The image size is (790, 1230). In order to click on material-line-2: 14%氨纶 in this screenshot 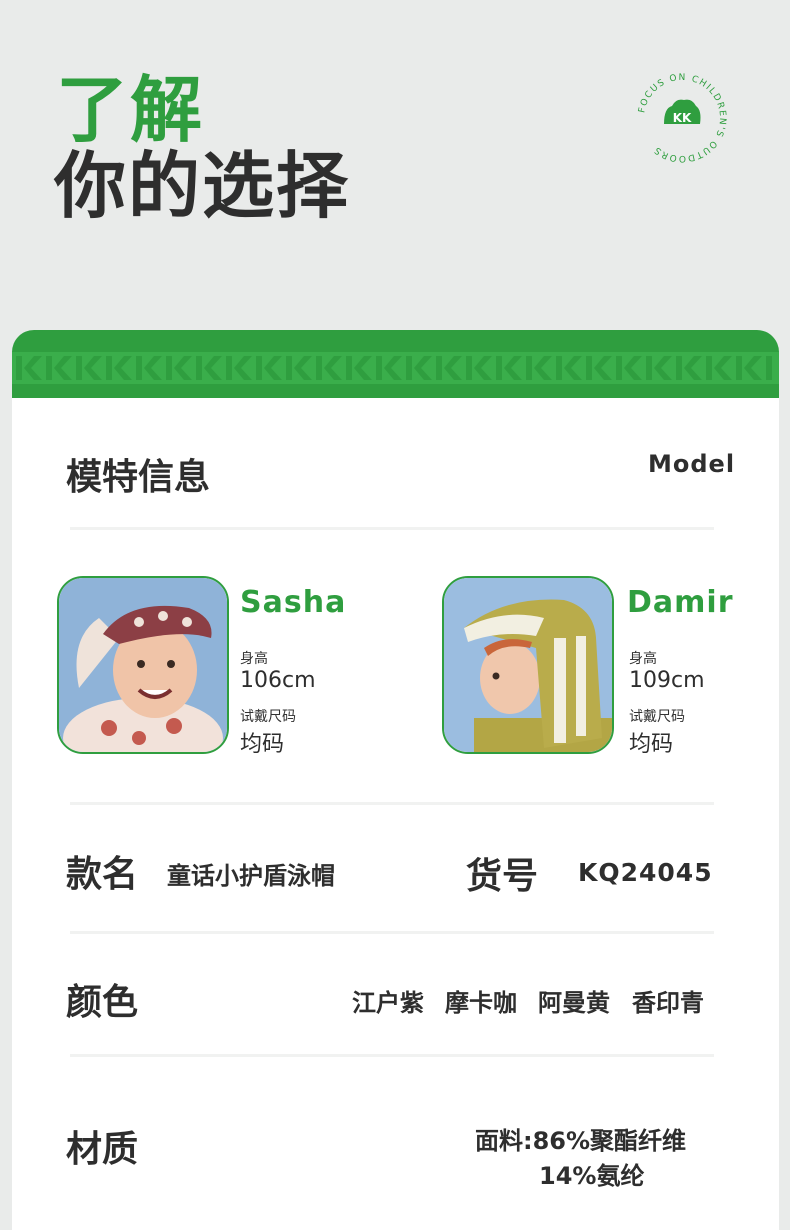, I will do `click(592, 1176)`.